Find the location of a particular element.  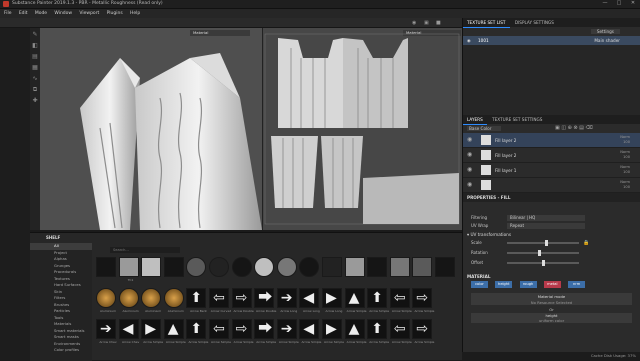

material-nrm-button: nrm is located at coordinates (577, 284).